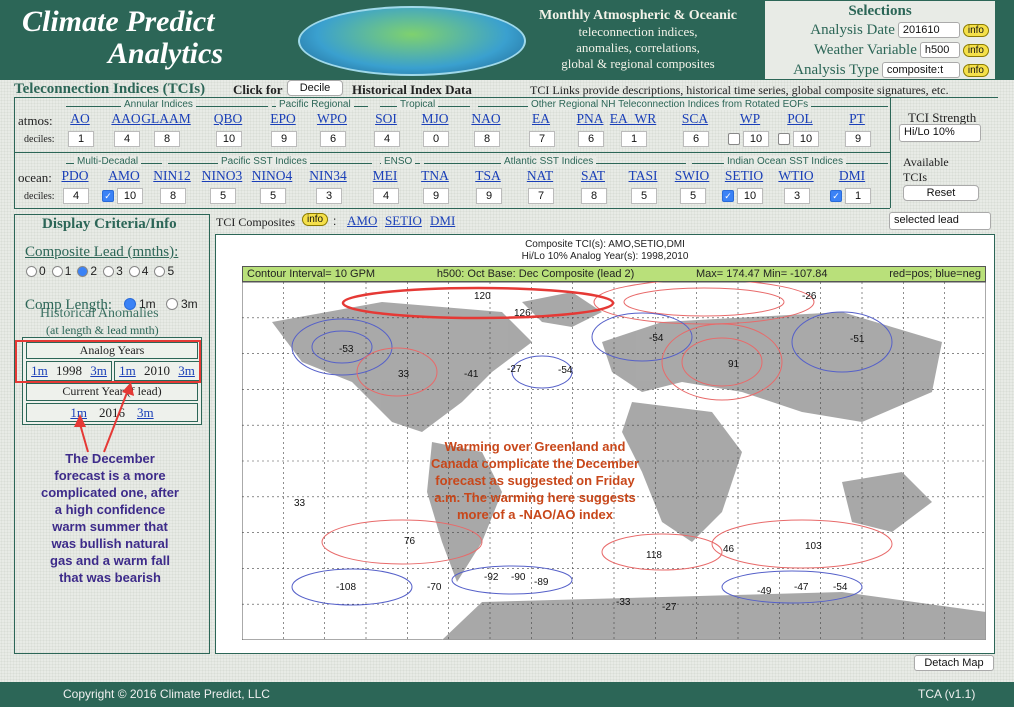 This screenshot has height=707, width=1014. I want to click on composite-link-dmi: DMI, so click(442, 221).